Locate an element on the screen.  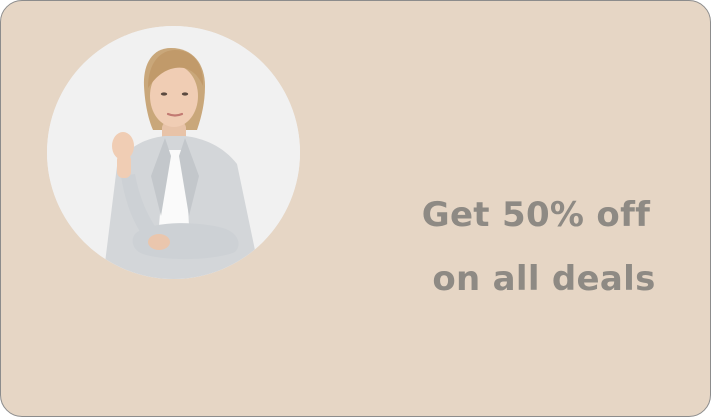
promo-headline: Get 50% off on all deals is located at coordinates (536, 247).